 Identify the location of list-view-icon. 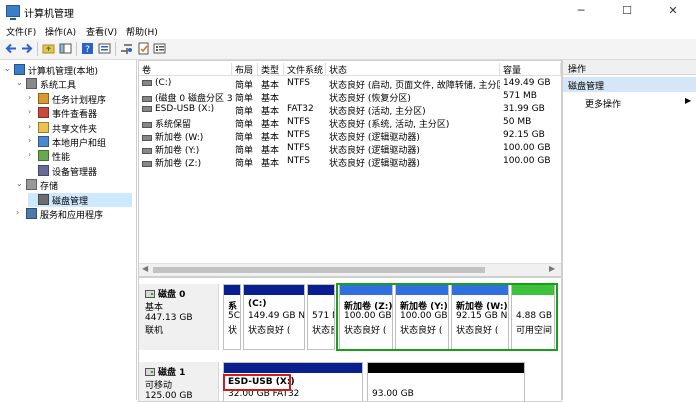
(159, 48).